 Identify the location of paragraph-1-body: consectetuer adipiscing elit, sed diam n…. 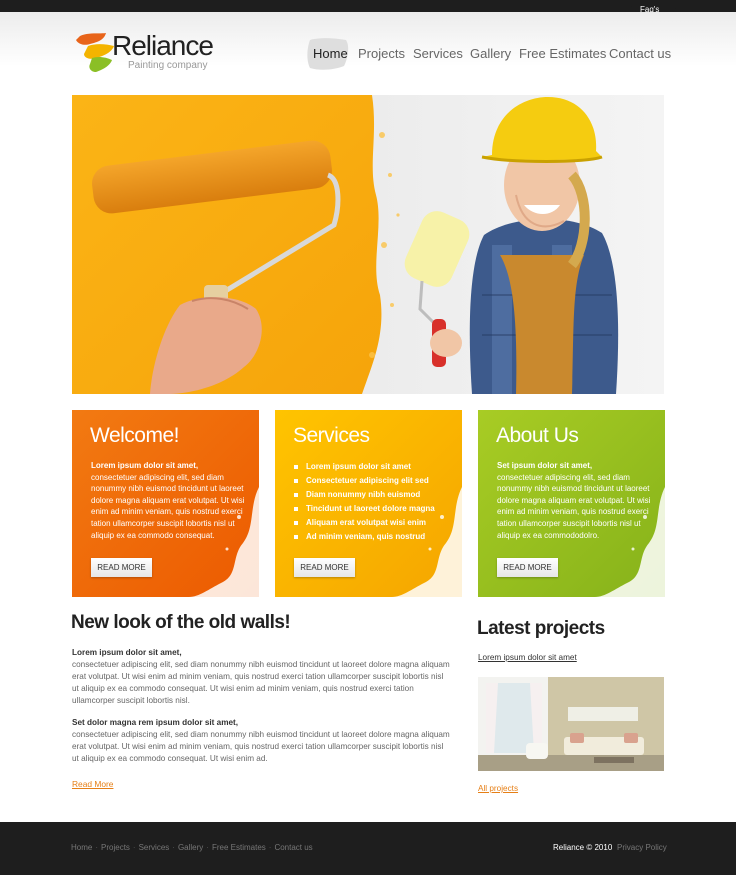
(261, 682).